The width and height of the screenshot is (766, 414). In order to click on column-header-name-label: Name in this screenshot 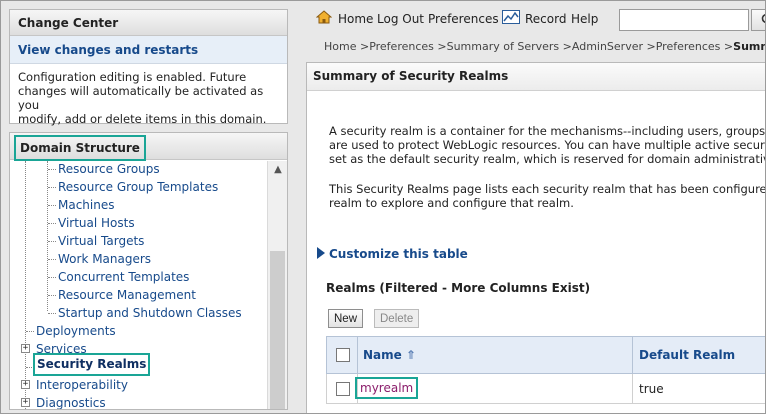, I will do `click(382, 355)`.